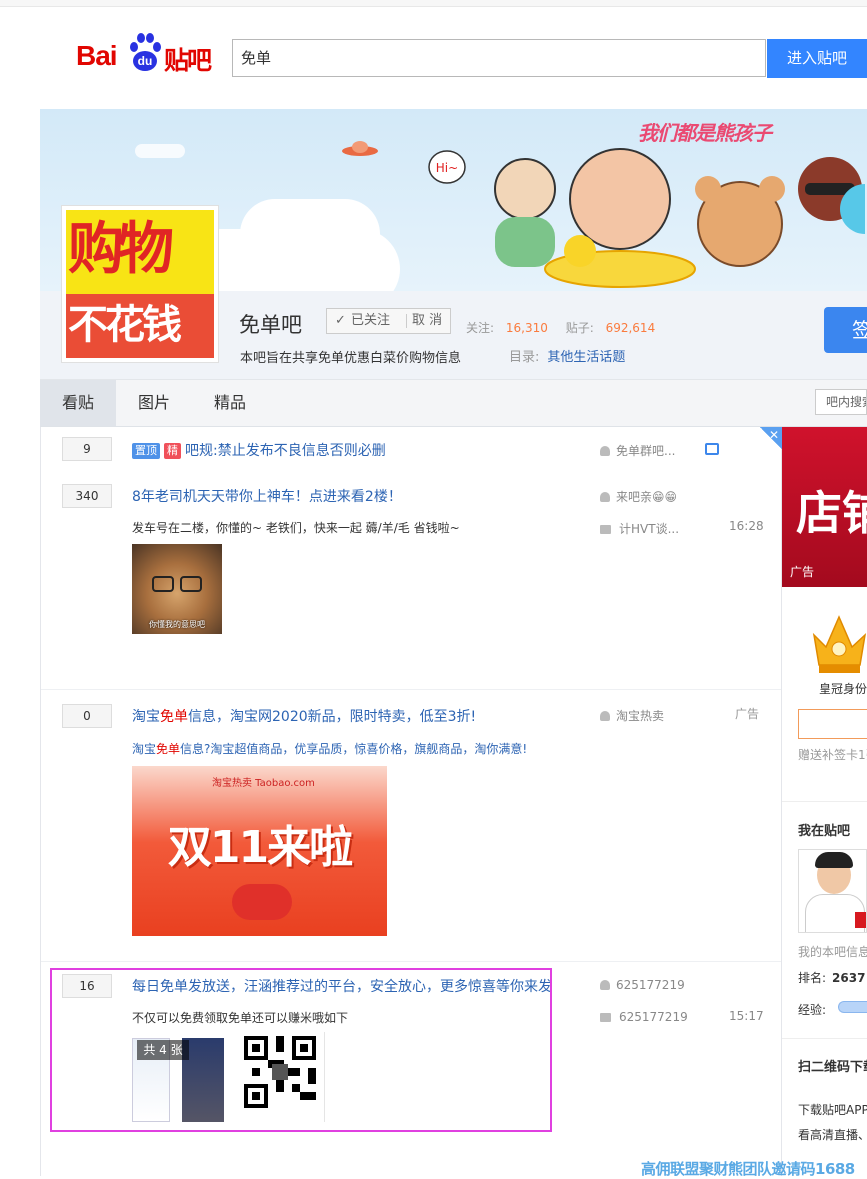  What do you see at coordinates (650, 985) in the screenshot?
I see `author-name: 625177219` at bounding box center [650, 985].